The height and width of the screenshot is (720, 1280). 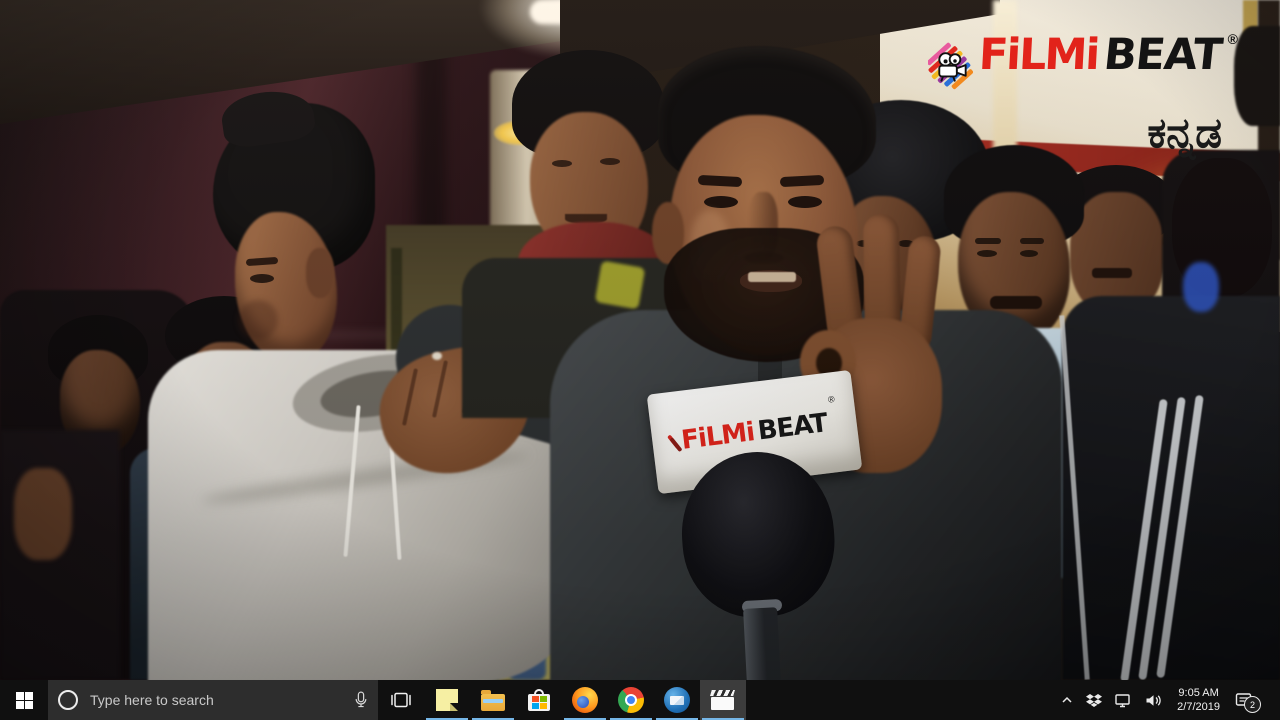 I want to click on microsoft-store-icon, so click(x=539, y=700).